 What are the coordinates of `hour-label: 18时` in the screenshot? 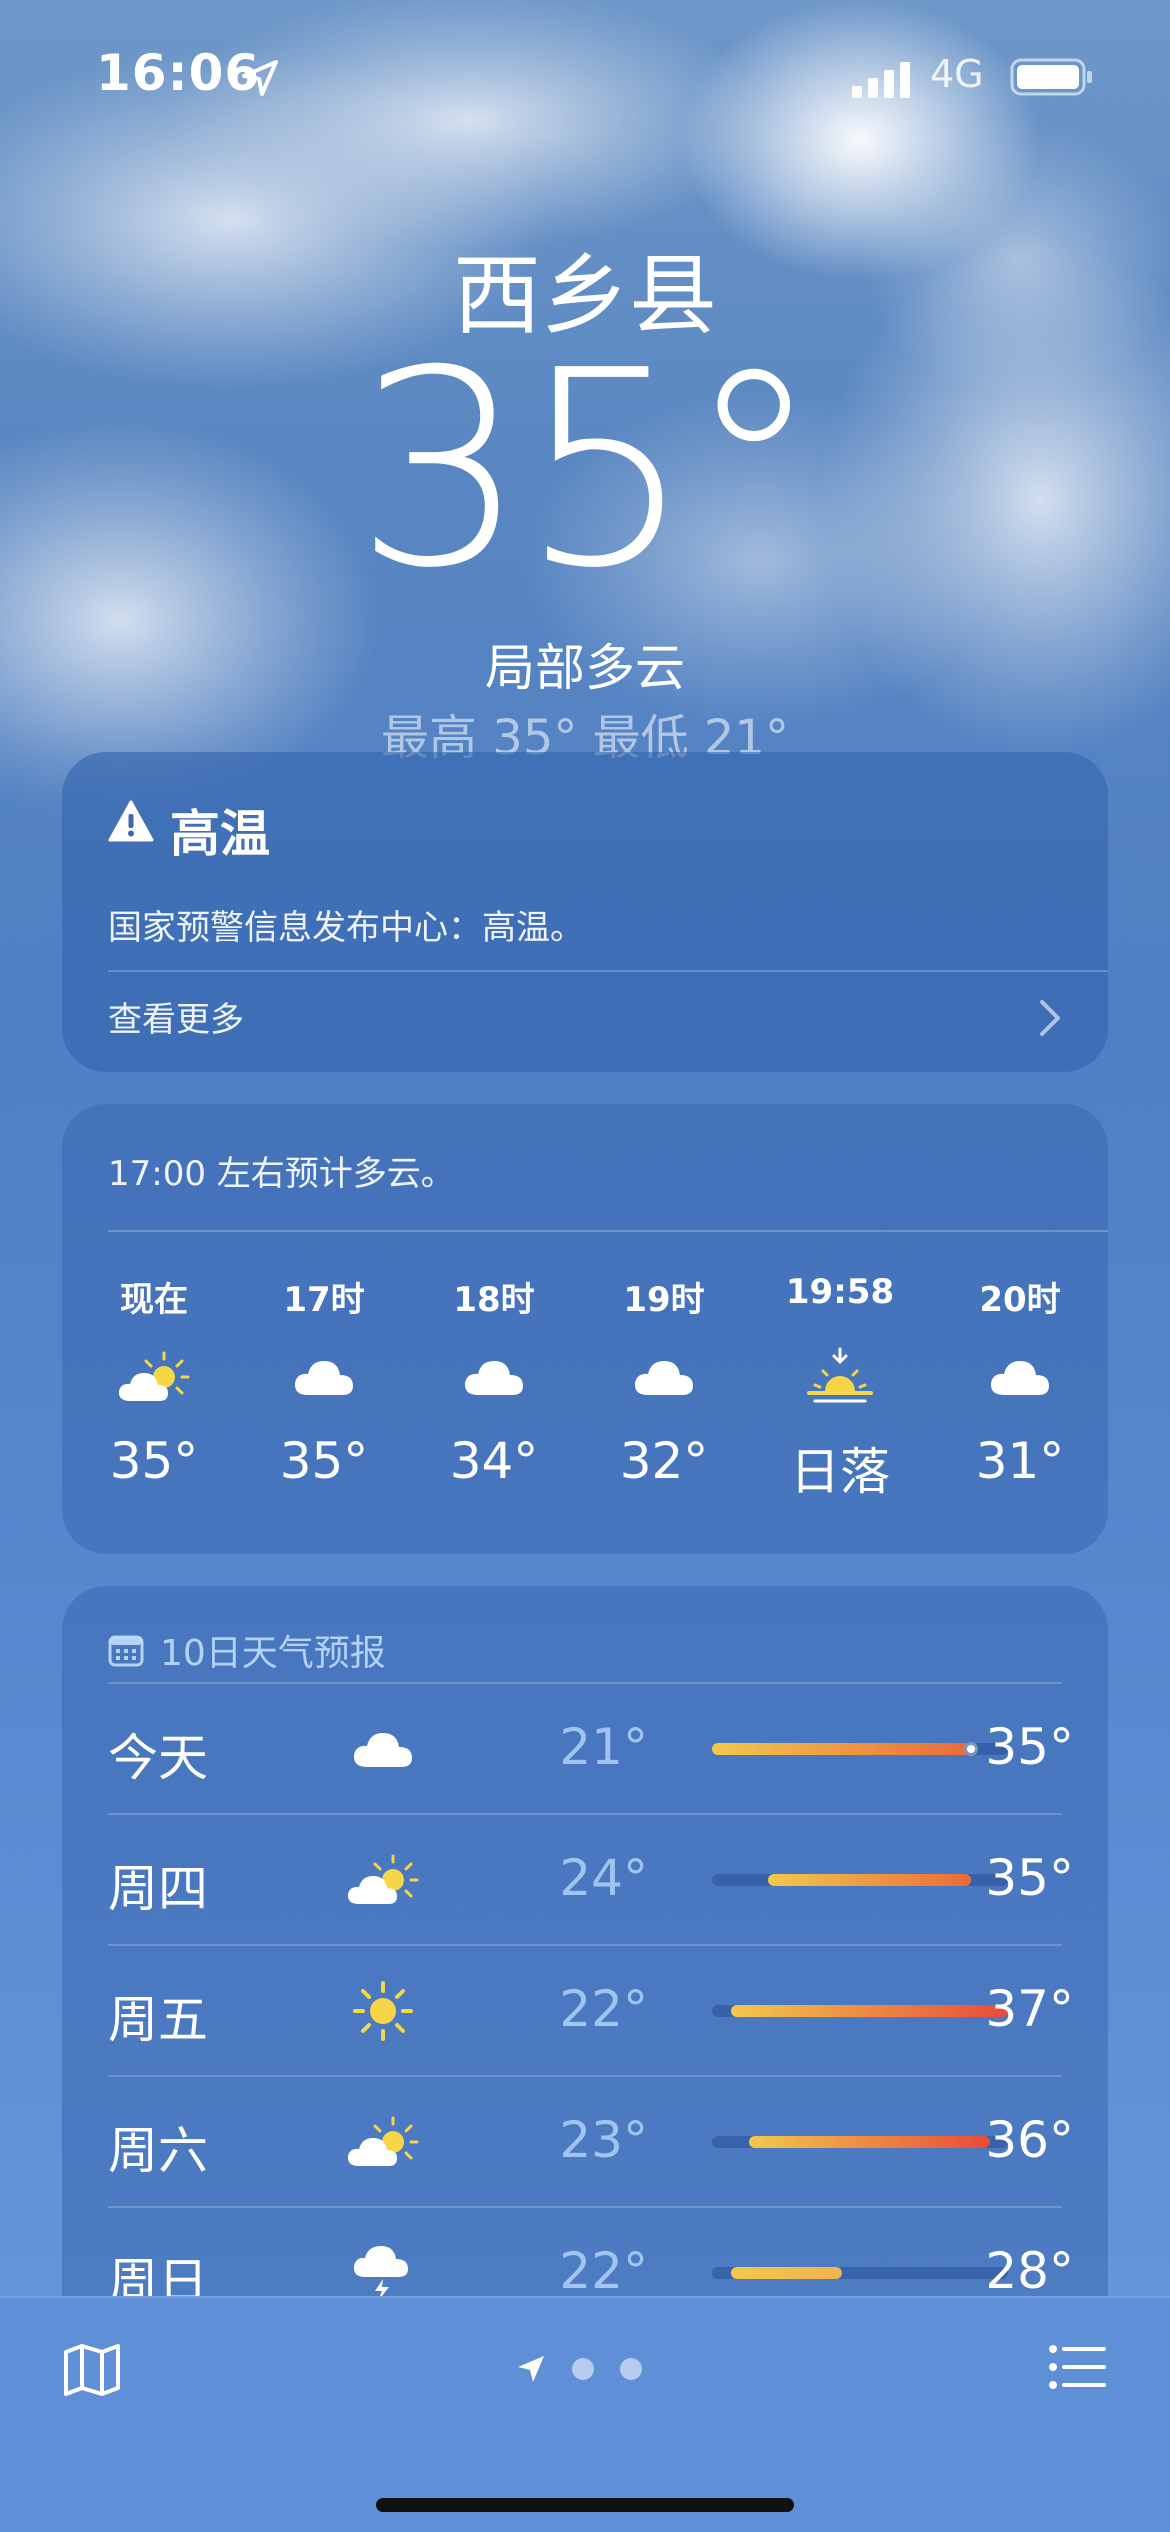 It's located at (494, 1300).